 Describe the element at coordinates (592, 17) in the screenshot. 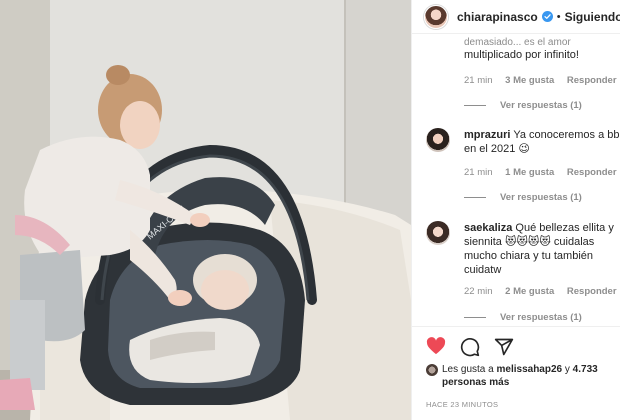

I see `follow-status-button: Siguiendo` at that location.